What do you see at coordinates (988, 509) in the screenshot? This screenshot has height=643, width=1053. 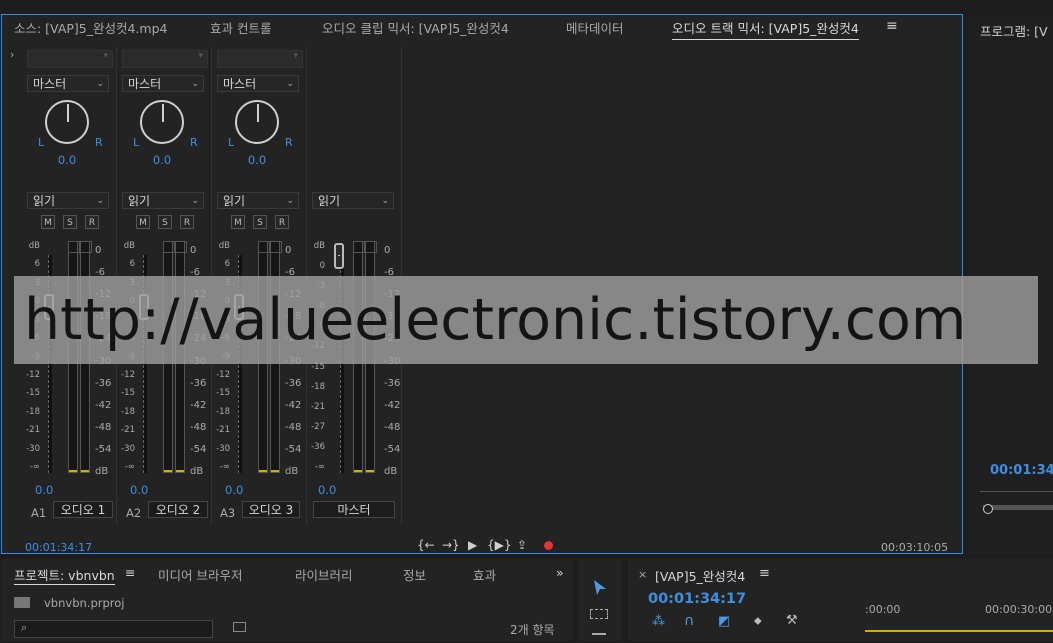 I see `zoom-handle` at bounding box center [988, 509].